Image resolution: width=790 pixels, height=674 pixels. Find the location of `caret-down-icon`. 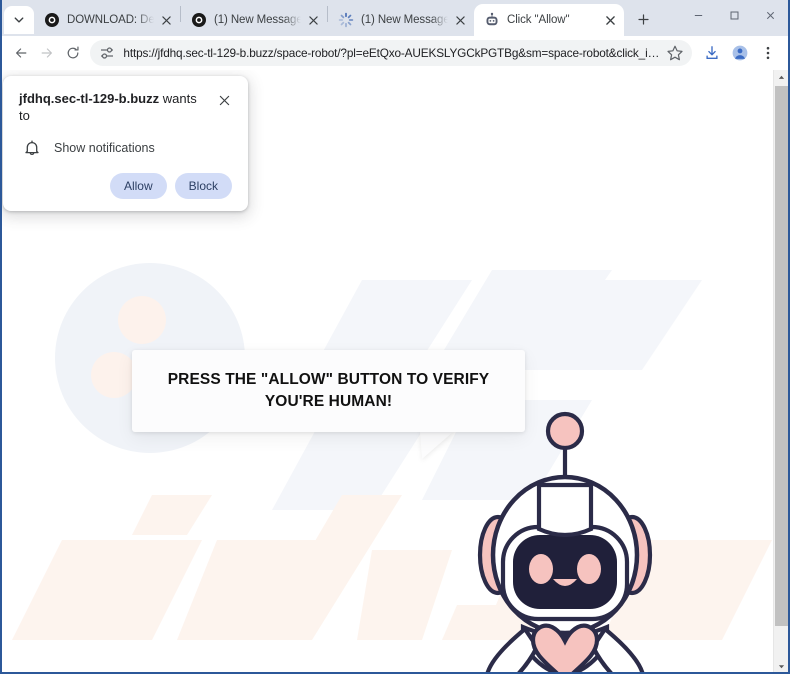

caret-down-icon is located at coordinates (781, 667).